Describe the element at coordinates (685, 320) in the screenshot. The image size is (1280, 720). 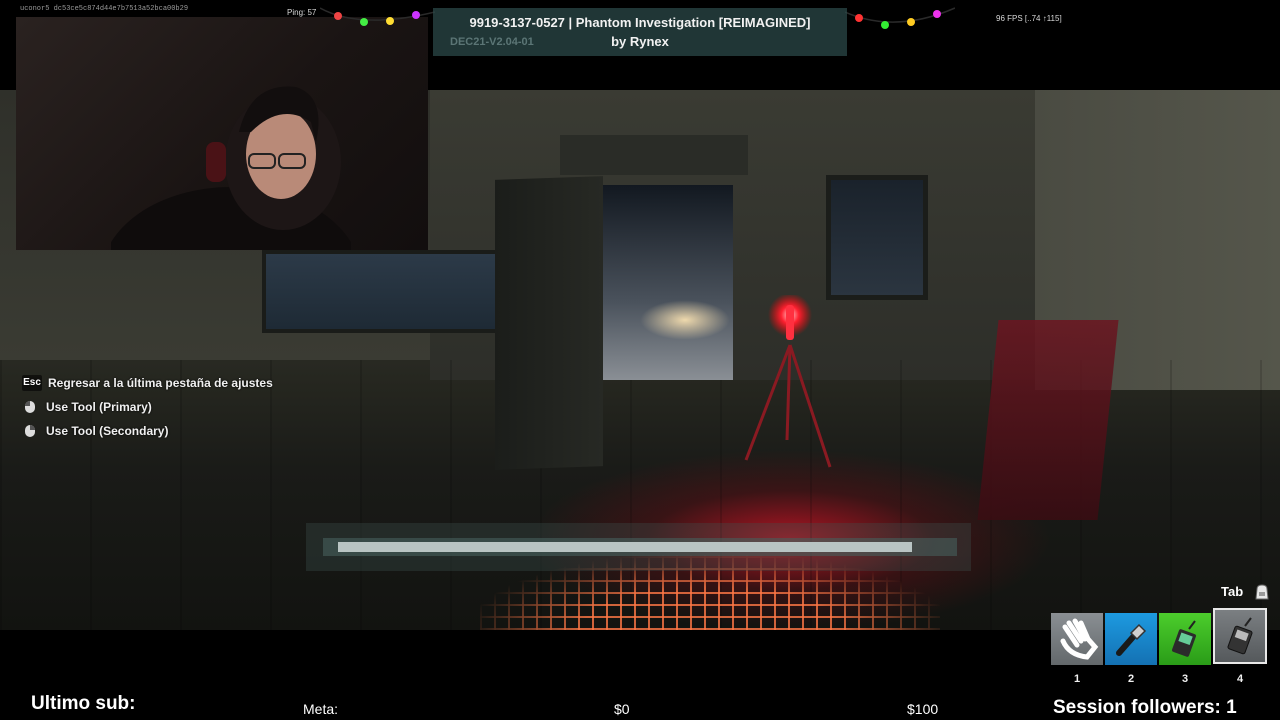
I see `scene-door-light` at that location.